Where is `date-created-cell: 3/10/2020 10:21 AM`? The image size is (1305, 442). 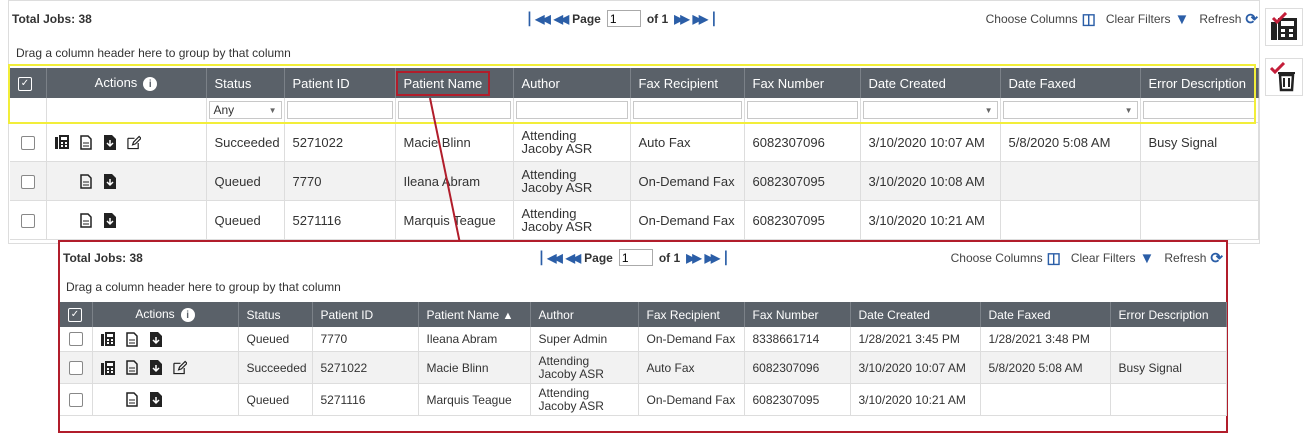
date-created-cell: 3/10/2020 10:21 AM is located at coordinates (930, 220).